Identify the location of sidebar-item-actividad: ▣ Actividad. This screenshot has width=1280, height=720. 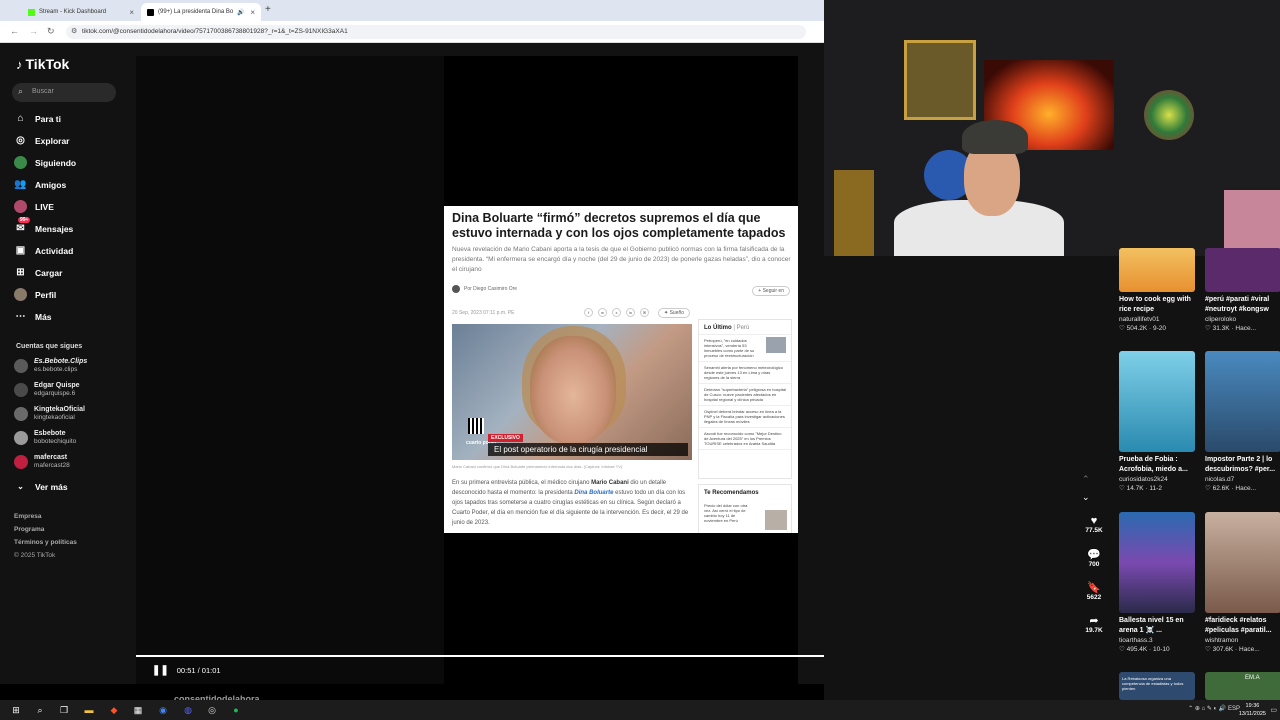
(44, 250).